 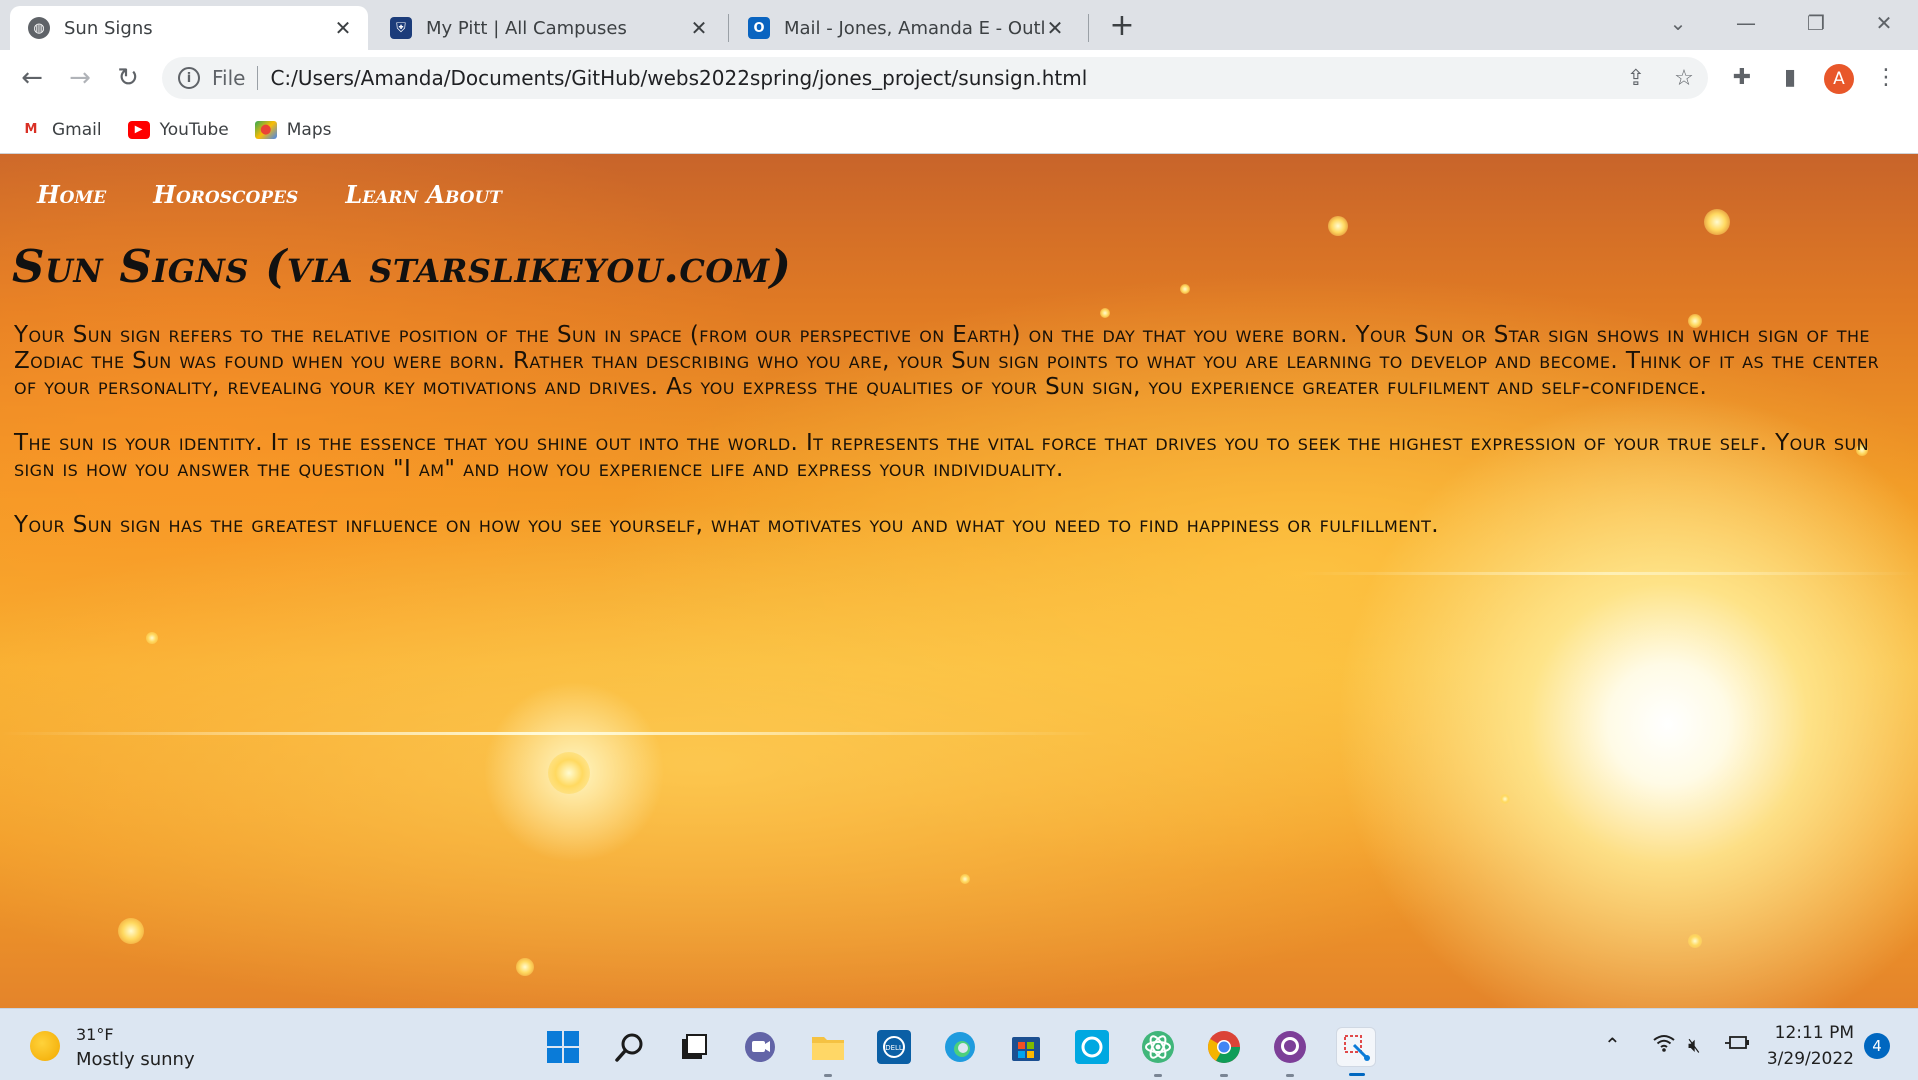 What do you see at coordinates (694, 1047) in the screenshot?
I see `task-view-icon` at bounding box center [694, 1047].